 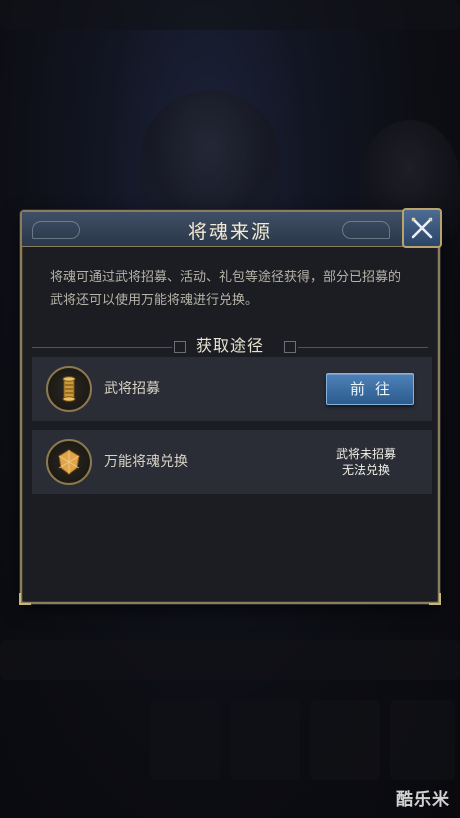 What do you see at coordinates (423, 800) in the screenshot?
I see `watermark: 酷乐米` at bounding box center [423, 800].